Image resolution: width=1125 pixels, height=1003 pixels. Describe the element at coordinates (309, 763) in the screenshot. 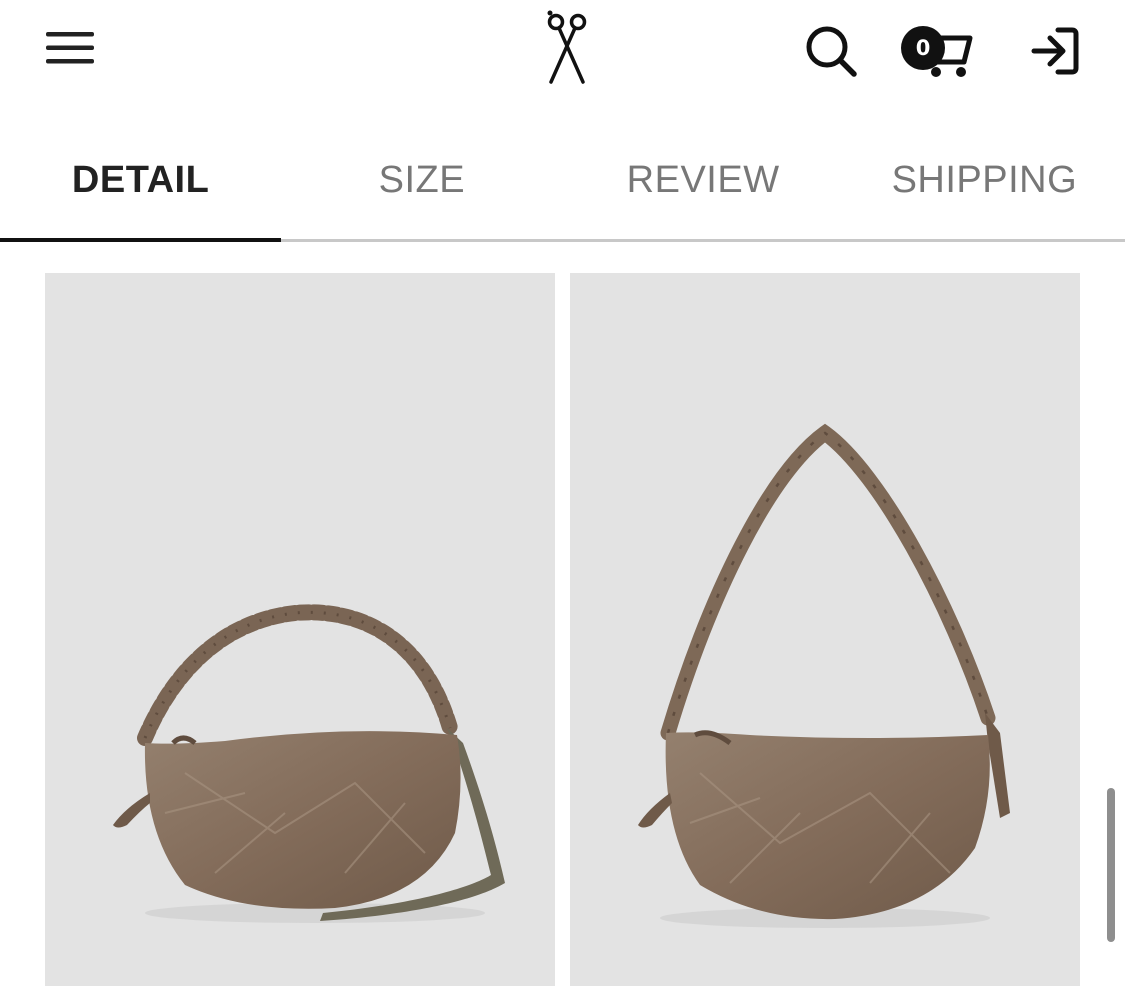

I see `bag-ruched-handle-illustration` at that location.